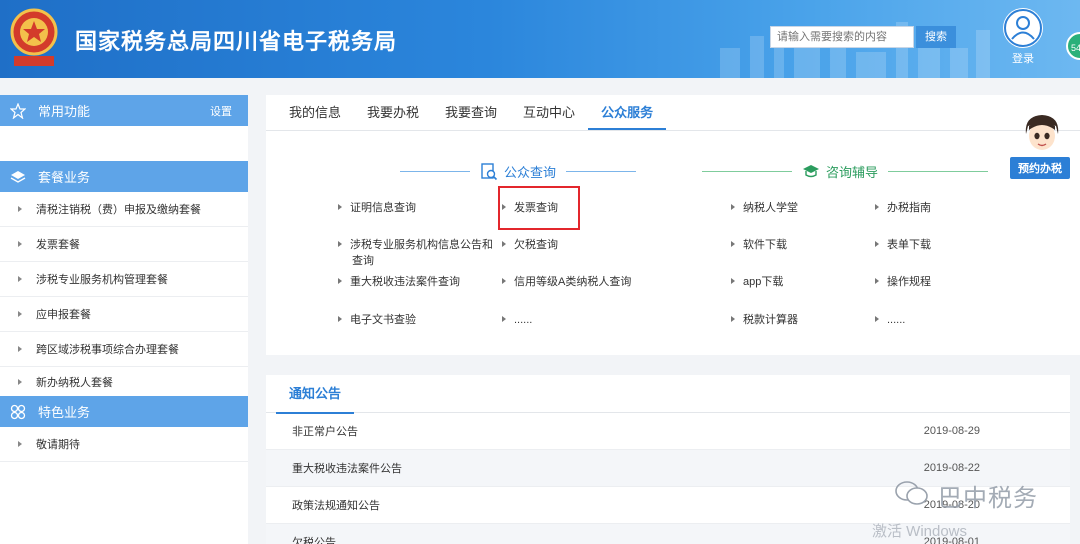 This screenshot has height=544, width=1080. Describe the element at coordinates (405, 282) in the screenshot. I see `link-label: 重大税收违法案件查询` at that location.